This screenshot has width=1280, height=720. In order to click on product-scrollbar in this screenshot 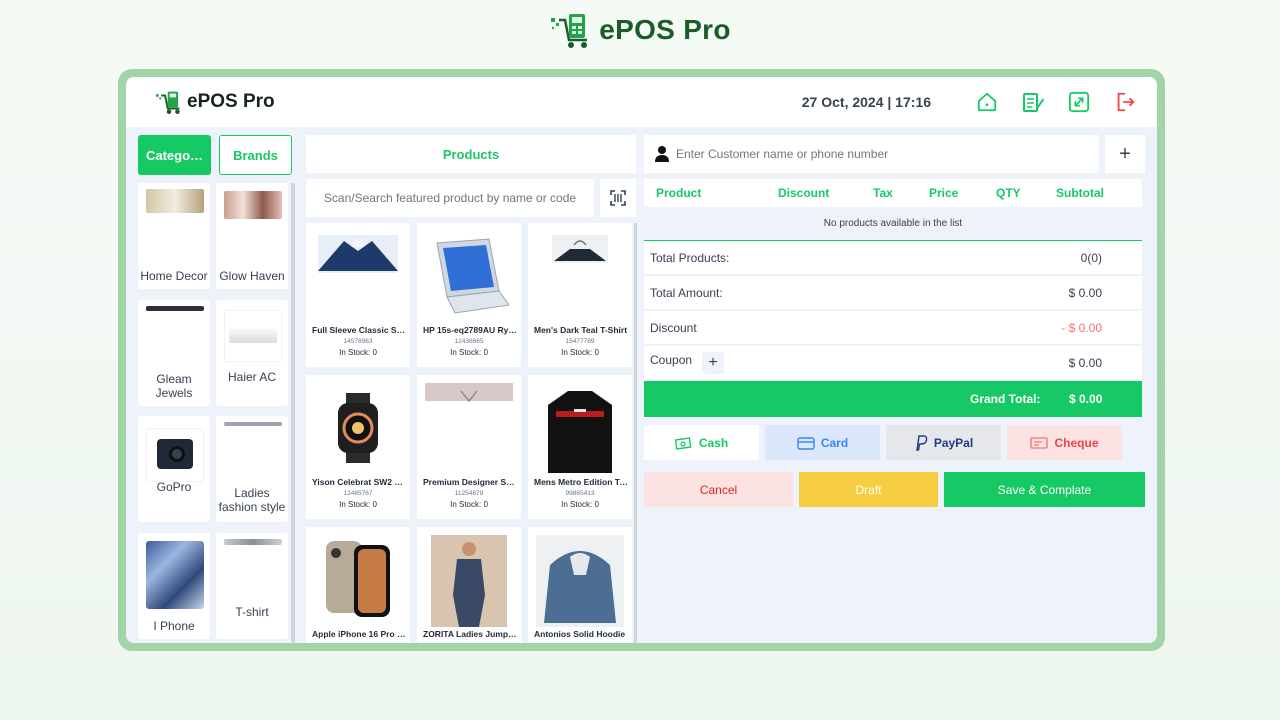, I will do `click(635, 433)`.